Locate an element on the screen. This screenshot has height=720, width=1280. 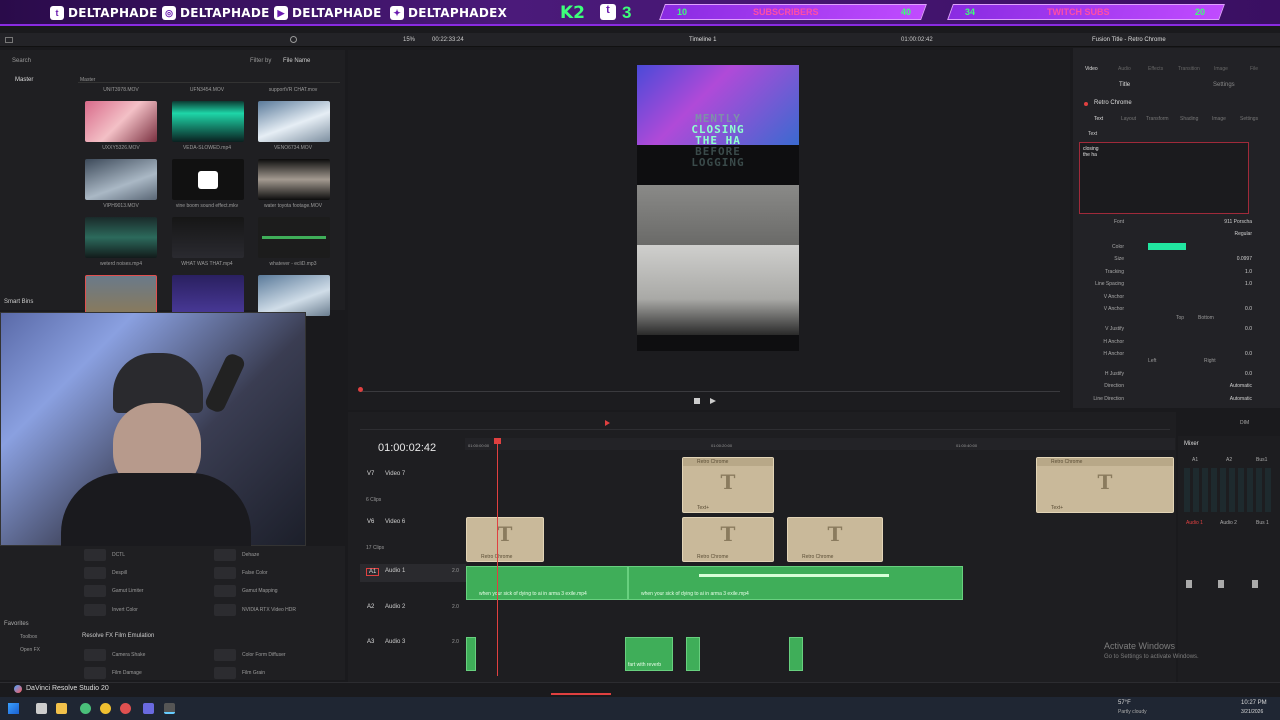
clock-time: 10:27 PM is located at coordinates (1254, 703).